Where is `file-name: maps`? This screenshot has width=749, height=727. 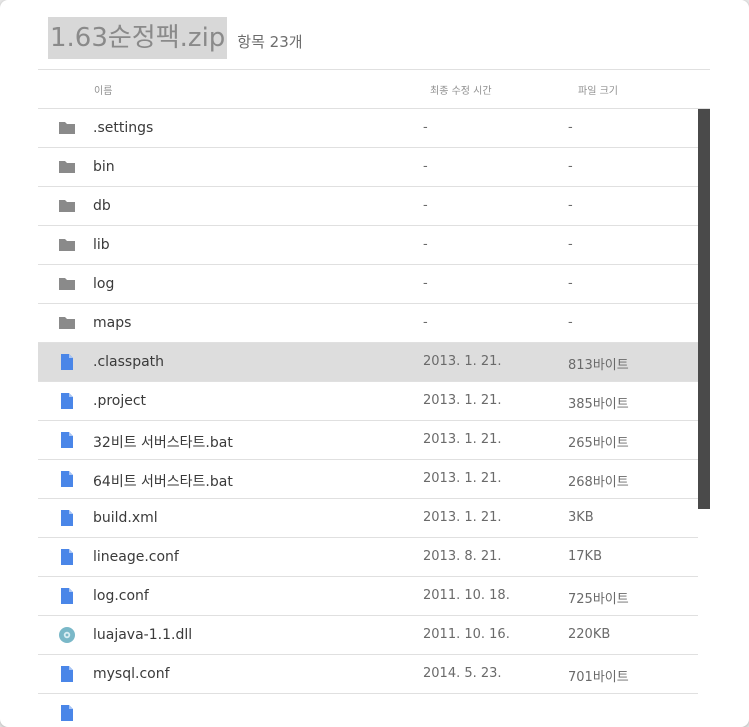
file-name: maps is located at coordinates (112, 323).